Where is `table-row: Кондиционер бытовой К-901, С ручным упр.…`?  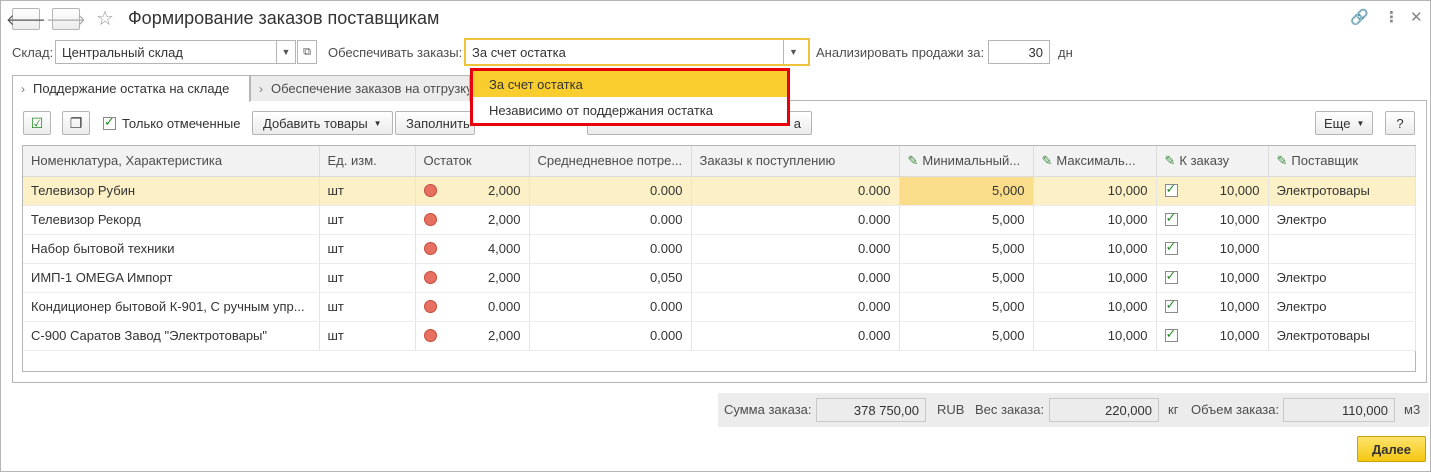
table-row: Кондиционер бытовой К-901, С ручным упр.… is located at coordinates (719, 307).